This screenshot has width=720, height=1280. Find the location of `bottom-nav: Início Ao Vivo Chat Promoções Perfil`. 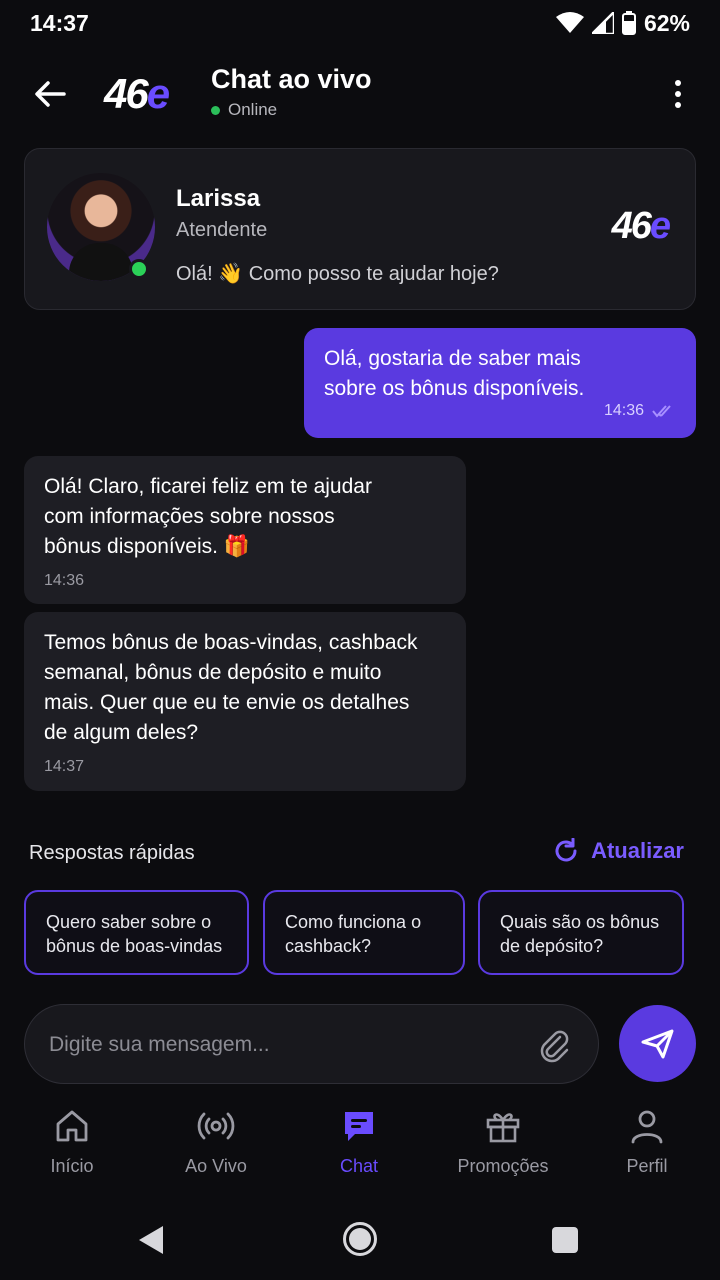

bottom-nav: Início Ao Vivo Chat Promoções Perfil is located at coordinates (360, 1154).